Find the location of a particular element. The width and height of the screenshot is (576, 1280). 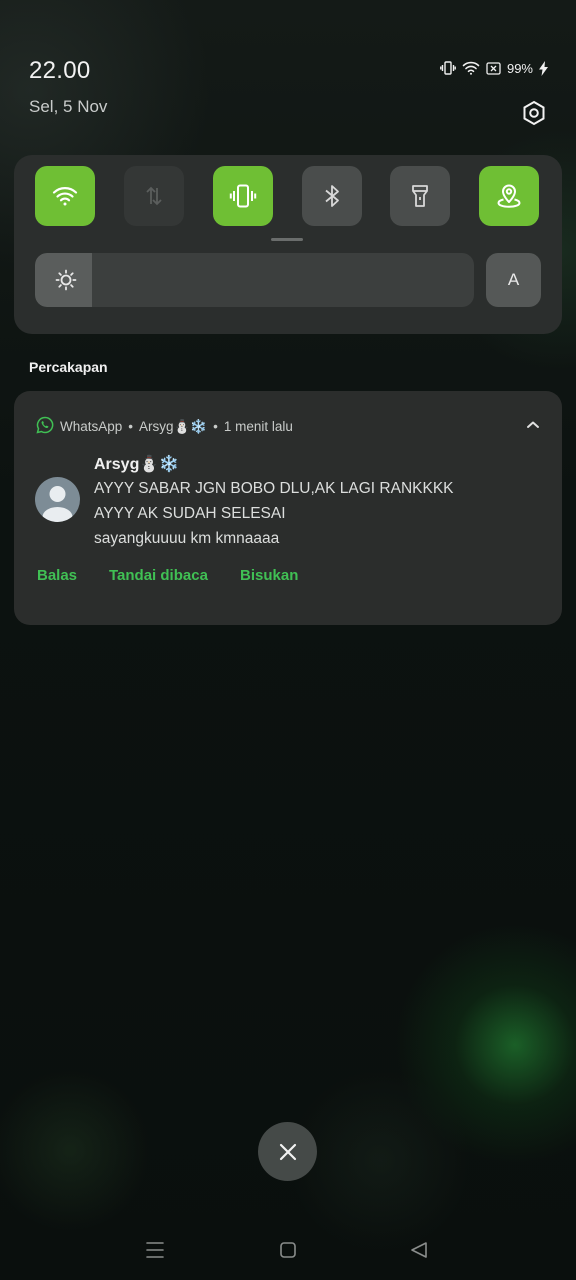

date: Sel, 5 Nov is located at coordinates (68, 106).